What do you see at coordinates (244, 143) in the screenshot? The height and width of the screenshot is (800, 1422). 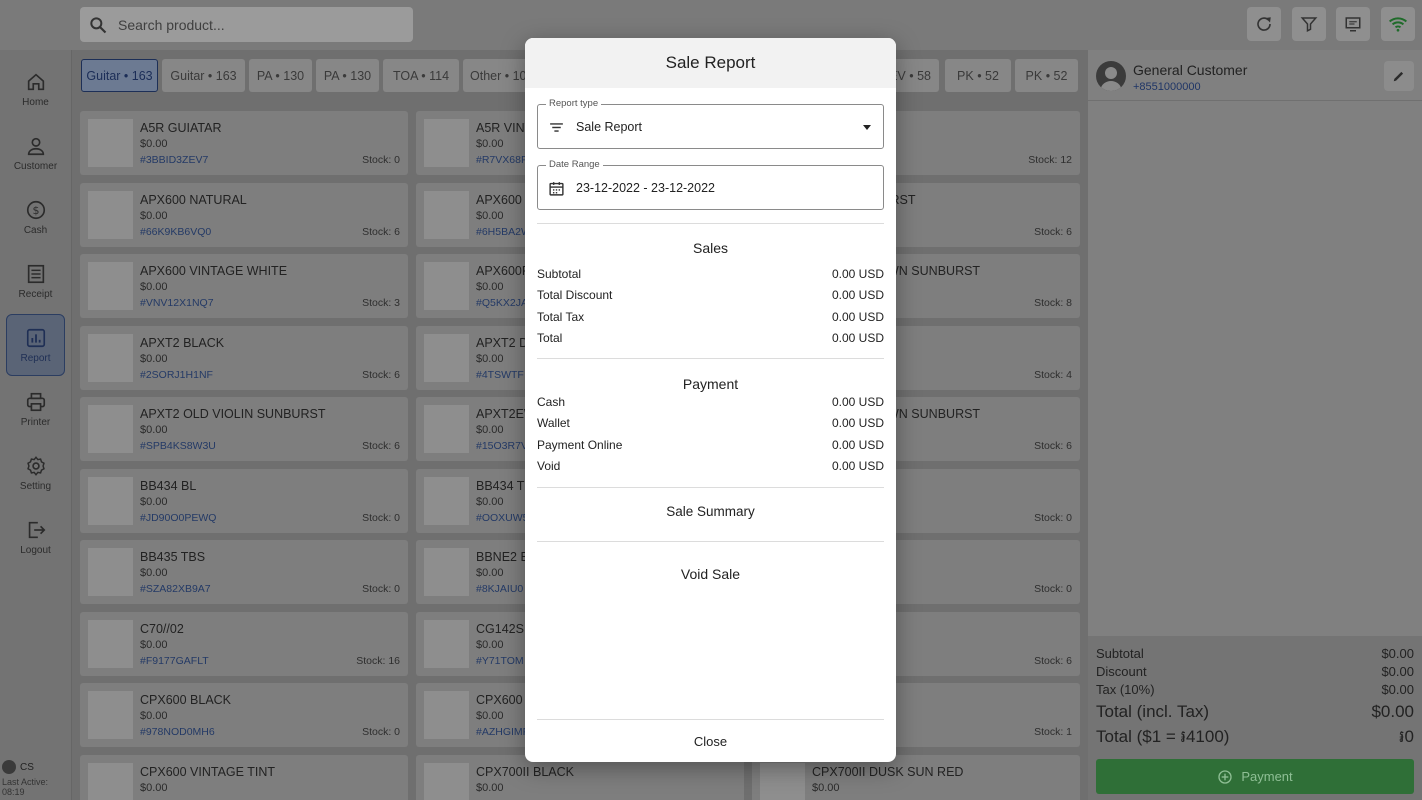 I see `product-card: A5R GUIATAR $0.00 #3BBID3ZEV7 Stock: 0` at bounding box center [244, 143].